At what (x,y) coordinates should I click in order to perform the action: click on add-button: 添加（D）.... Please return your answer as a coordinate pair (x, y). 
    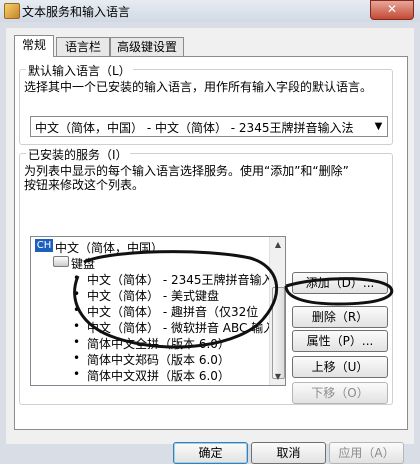
    Looking at the image, I should click on (340, 283).